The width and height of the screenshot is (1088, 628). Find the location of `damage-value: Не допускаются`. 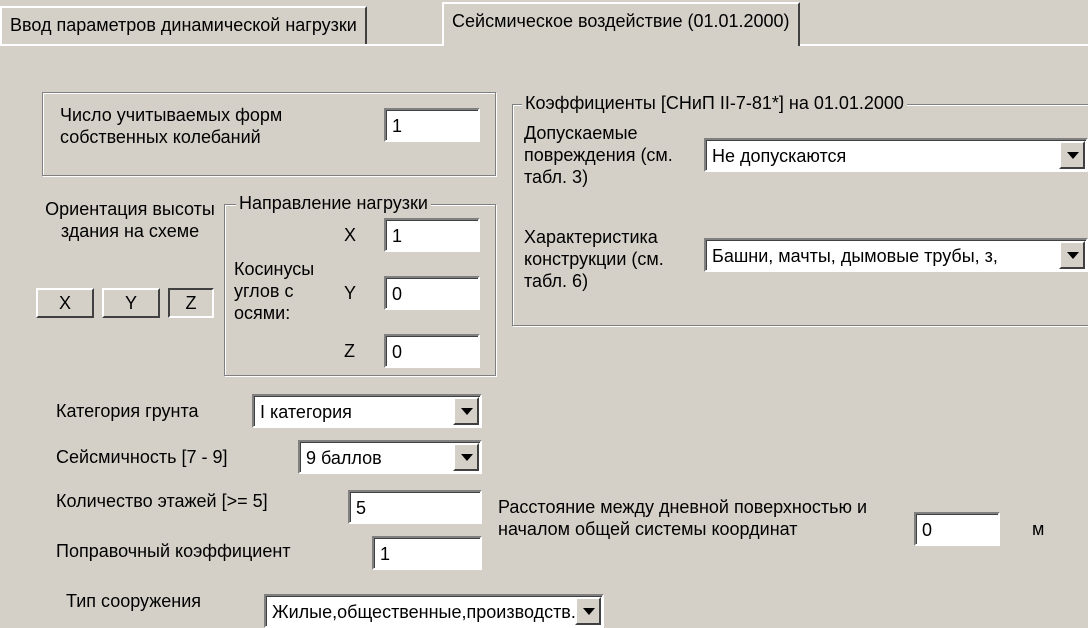

damage-value: Не допускаются is located at coordinates (779, 156).